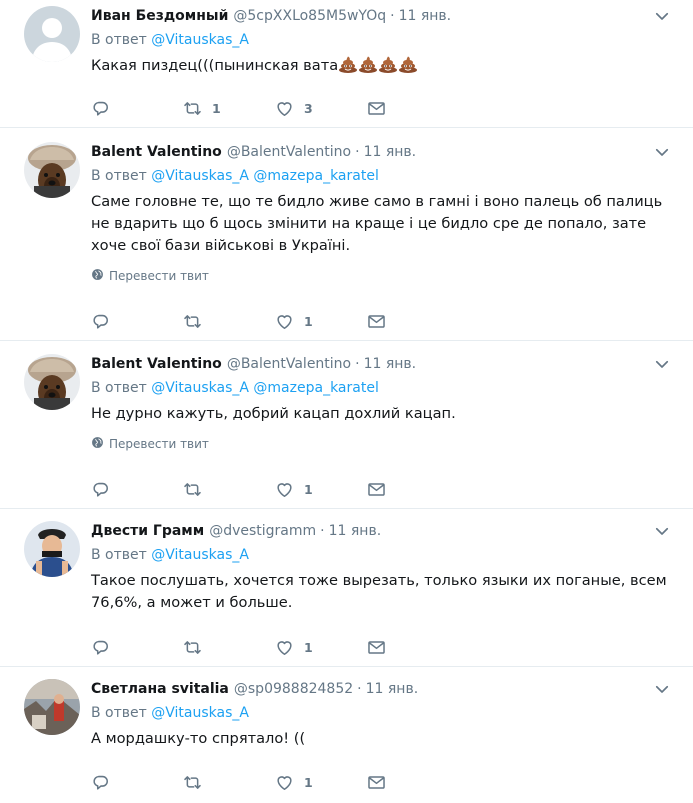  What do you see at coordinates (229, 108) in the screenshot?
I see `retweet-button: 1` at bounding box center [229, 108].